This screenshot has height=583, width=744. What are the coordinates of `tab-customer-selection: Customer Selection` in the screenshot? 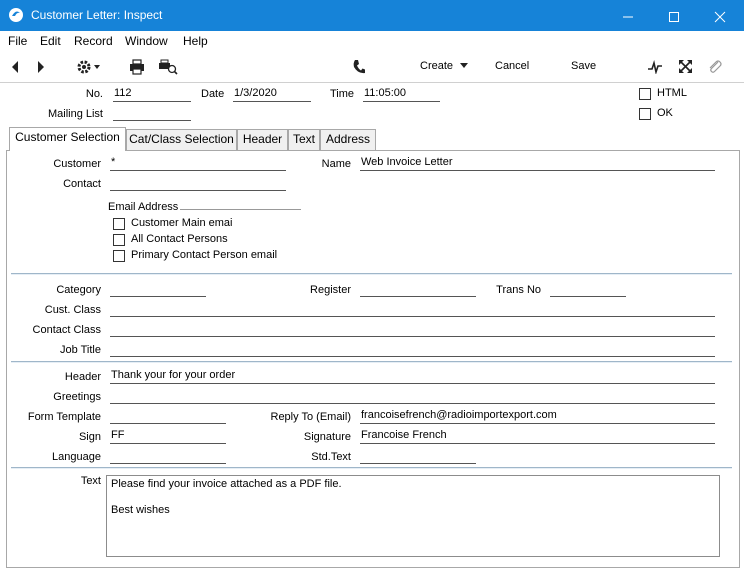 It's located at (67, 139).